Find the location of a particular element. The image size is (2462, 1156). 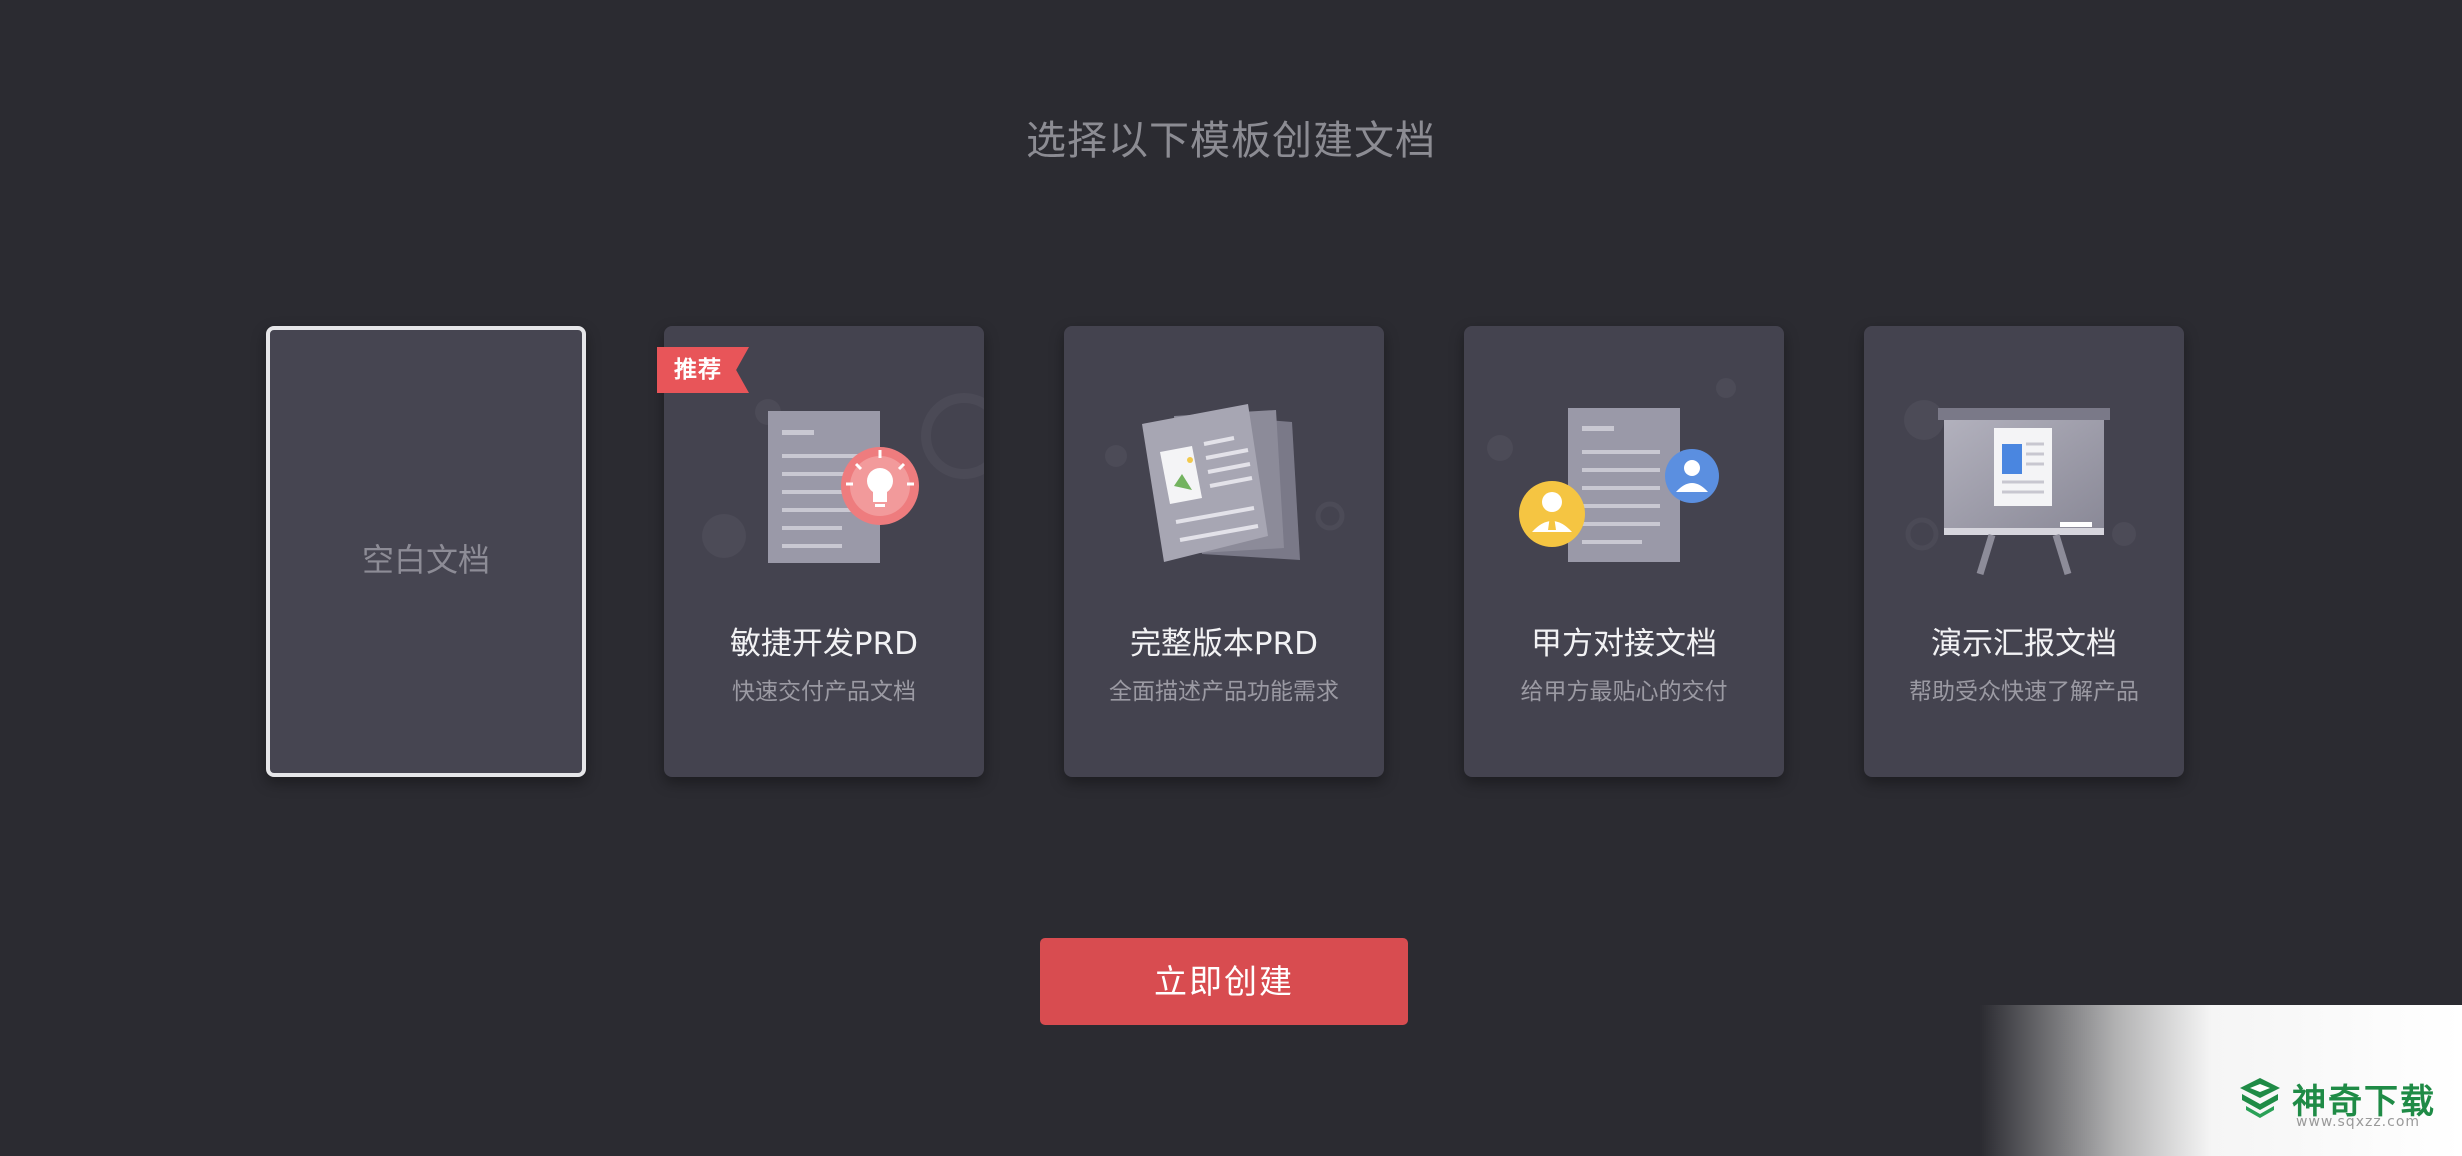

template-description: 全面描述产品功能需求 is located at coordinates (1224, 692).